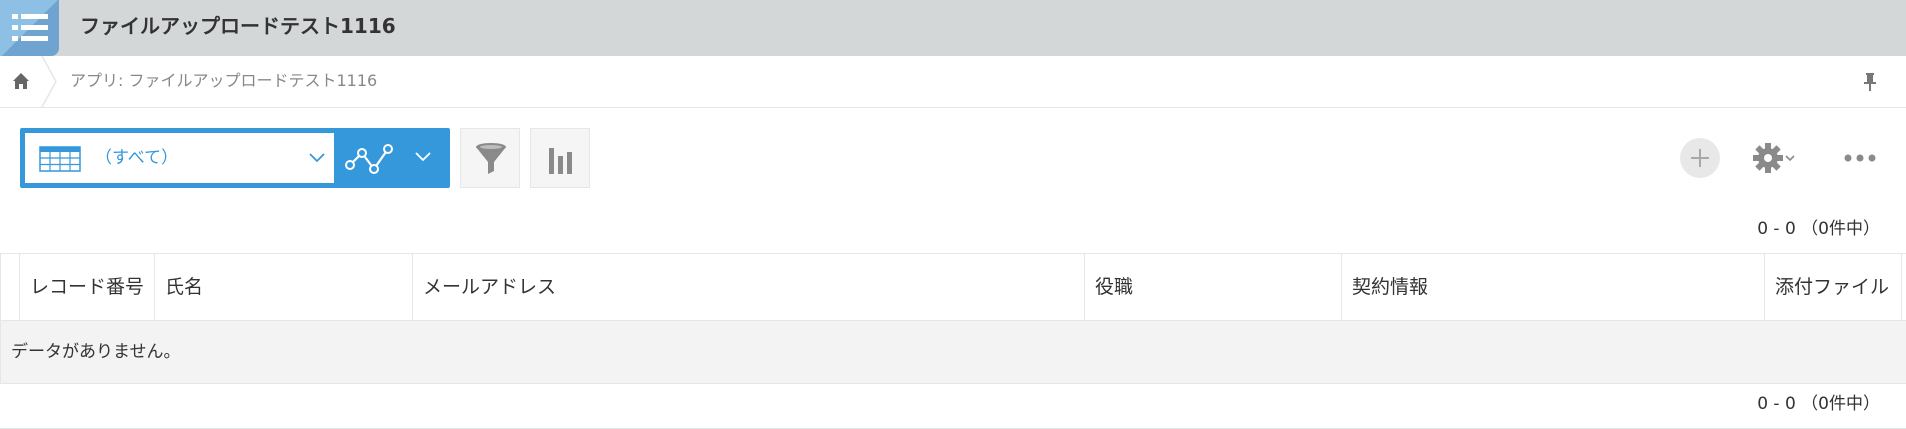  What do you see at coordinates (10, 287) in the screenshot?
I see `table-header-gutter` at bounding box center [10, 287].